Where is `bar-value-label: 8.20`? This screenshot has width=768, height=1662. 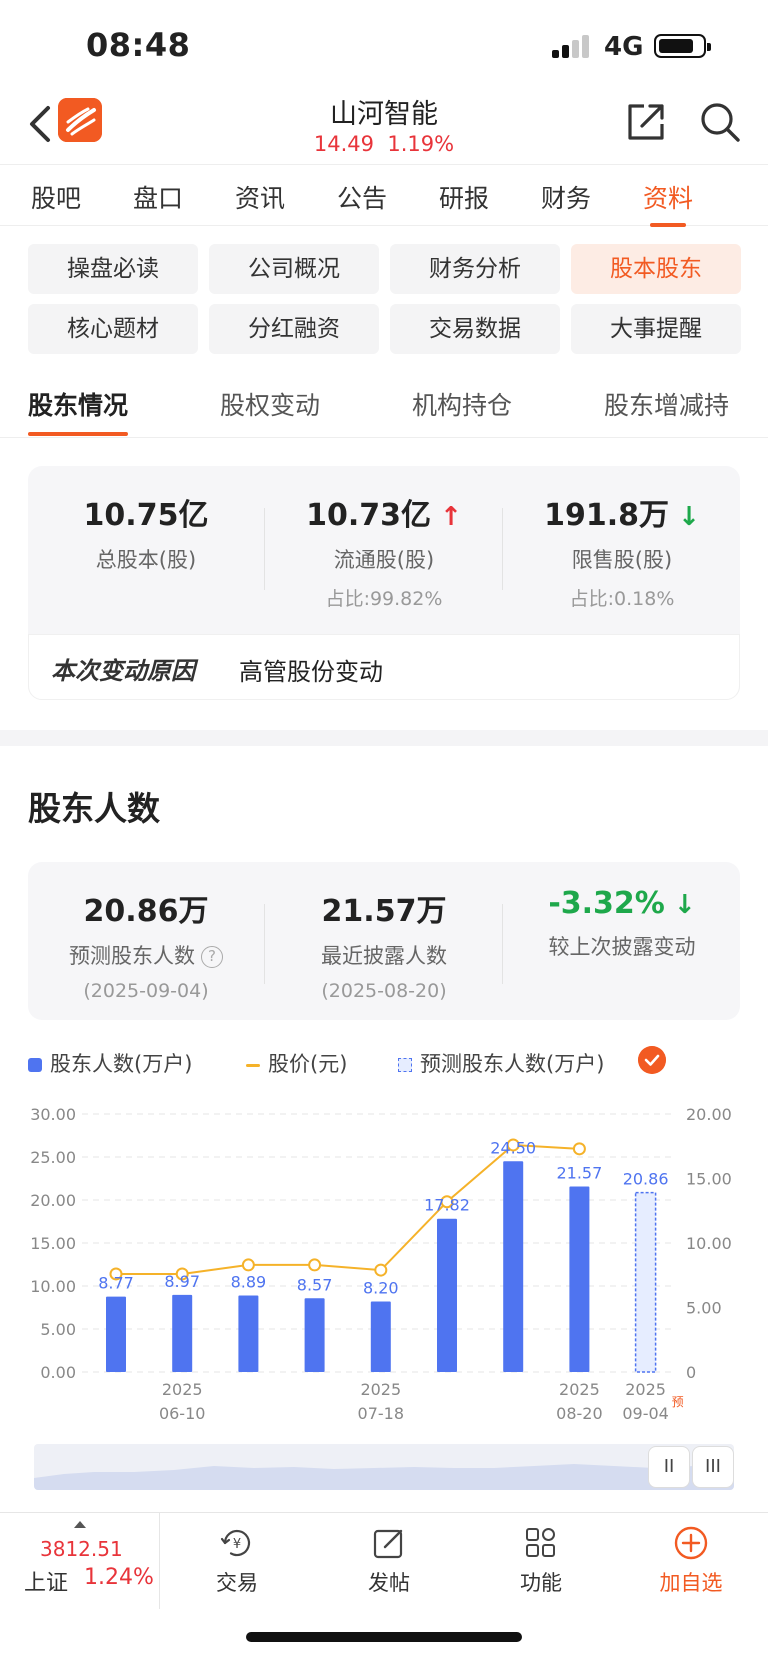 bar-value-label: 8.20 is located at coordinates (381, 1287).